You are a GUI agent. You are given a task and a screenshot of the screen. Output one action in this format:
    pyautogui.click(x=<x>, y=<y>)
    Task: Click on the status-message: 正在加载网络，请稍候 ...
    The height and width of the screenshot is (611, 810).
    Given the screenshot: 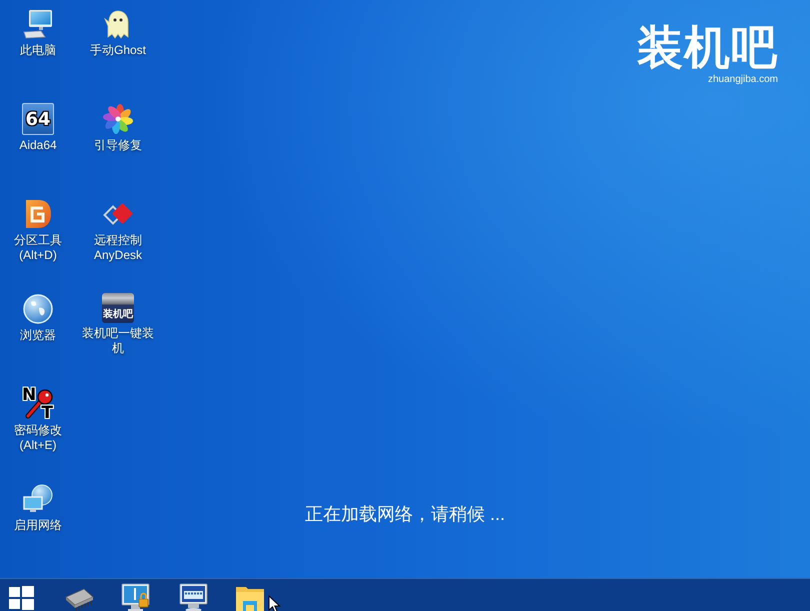 What is the action you would take?
    pyautogui.click(x=404, y=514)
    